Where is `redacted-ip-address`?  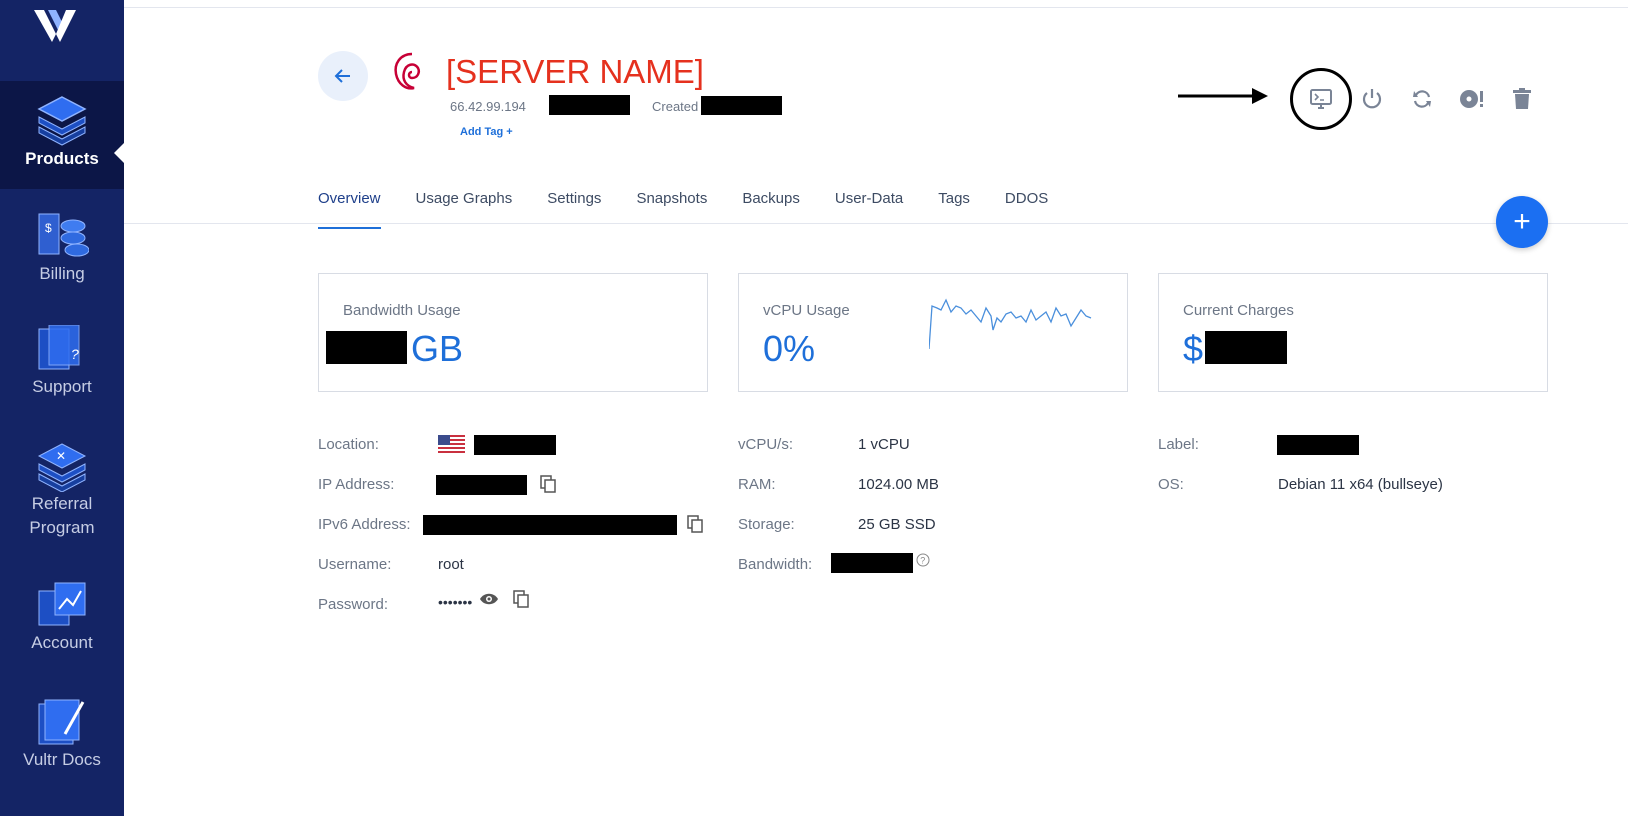 redacted-ip-address is located at coordinates (481, 485).